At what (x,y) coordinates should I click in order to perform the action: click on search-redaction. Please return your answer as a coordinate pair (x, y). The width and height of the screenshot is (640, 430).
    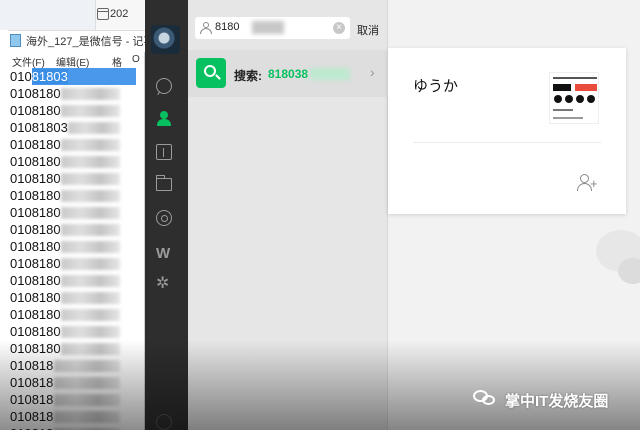
    Looking at the image, I should click on (268, 27).